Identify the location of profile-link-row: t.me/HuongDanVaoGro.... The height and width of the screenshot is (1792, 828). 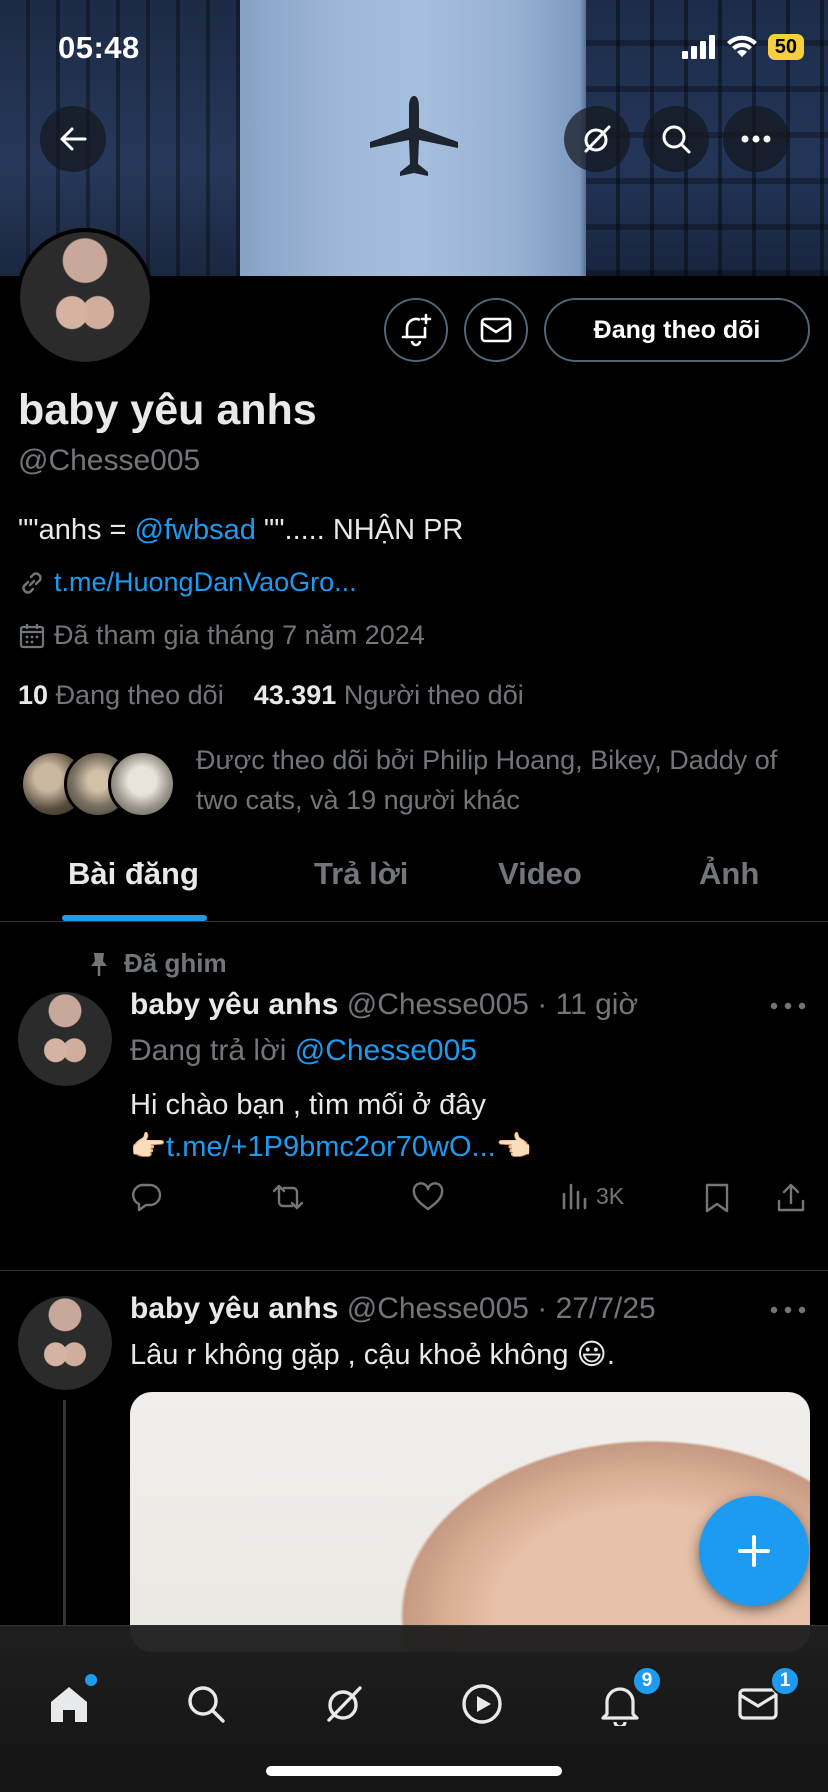
(187, 582).